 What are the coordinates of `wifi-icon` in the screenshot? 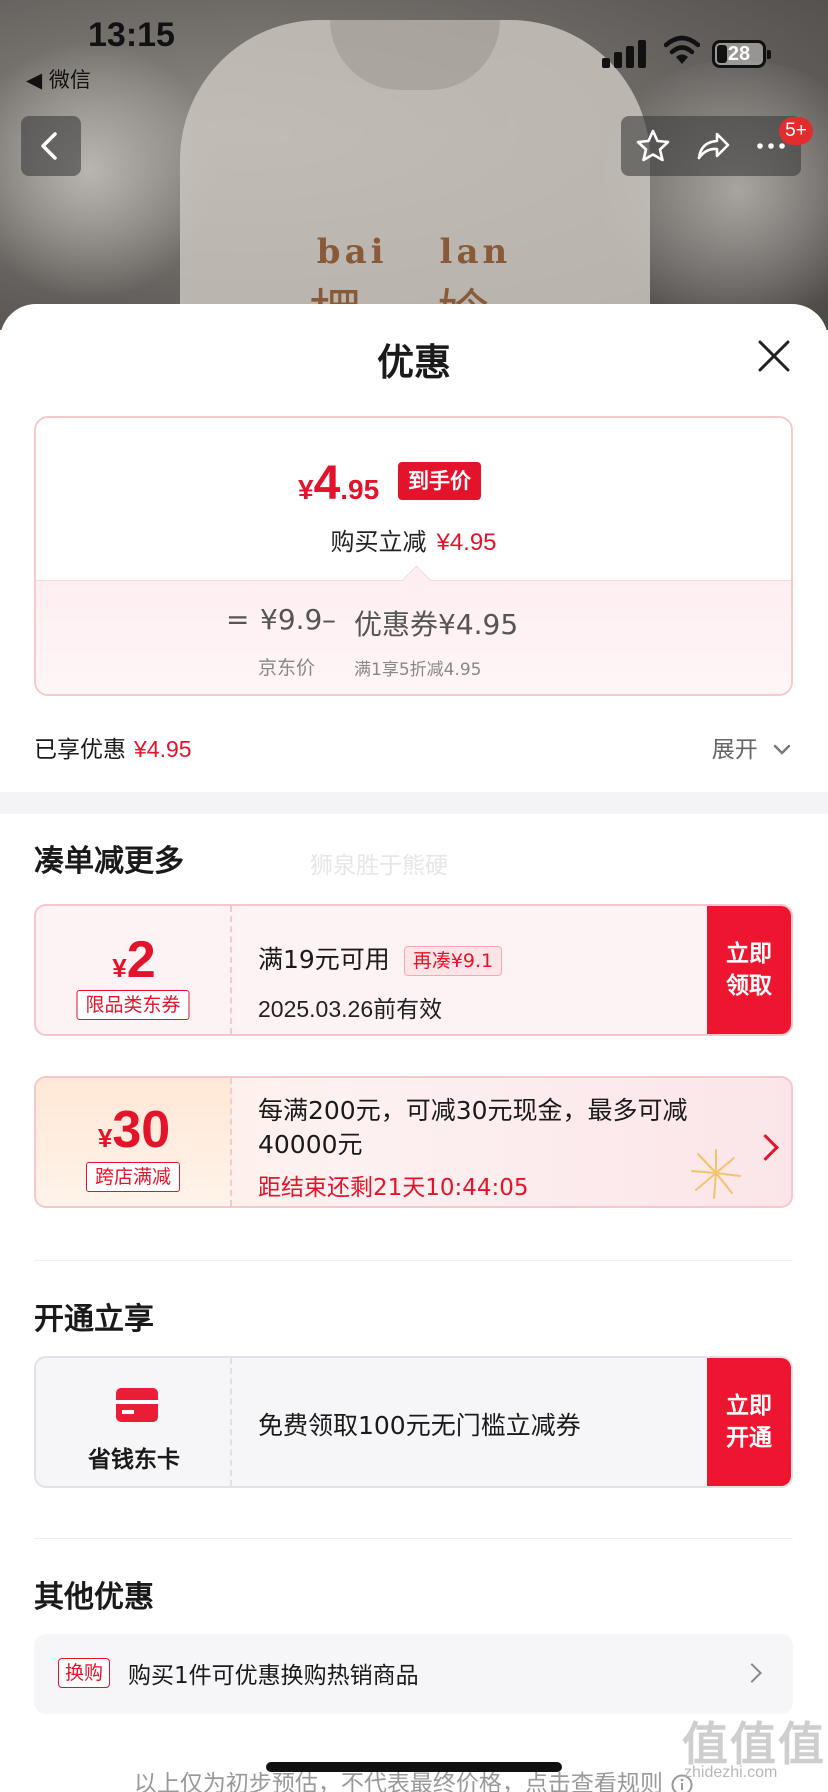 It's located at (682, 49).